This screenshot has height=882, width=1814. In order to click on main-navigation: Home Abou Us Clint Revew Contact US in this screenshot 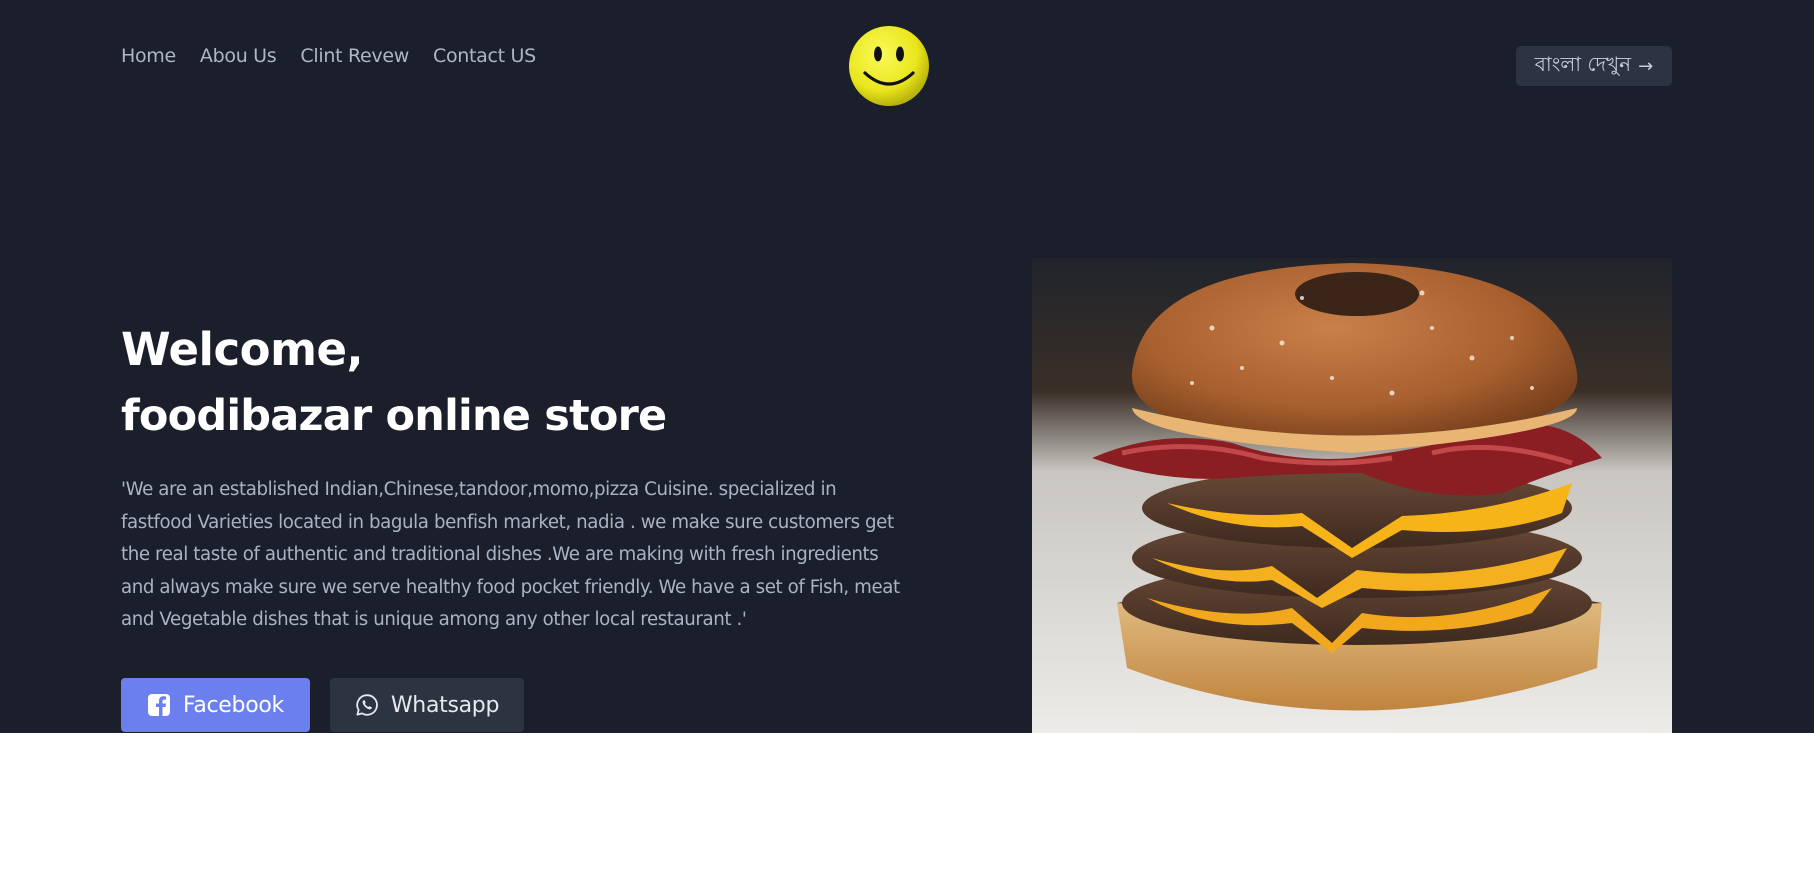, I will do `click(340, 56)`.